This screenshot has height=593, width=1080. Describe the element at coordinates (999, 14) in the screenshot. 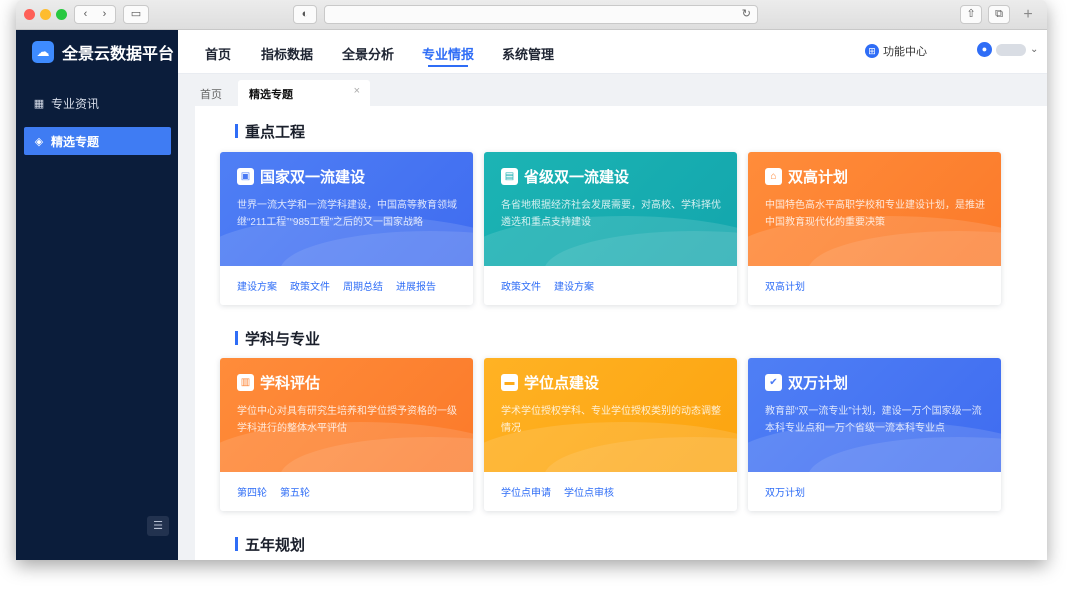

I see `tabs-overview-icon: ⧉` at that location.